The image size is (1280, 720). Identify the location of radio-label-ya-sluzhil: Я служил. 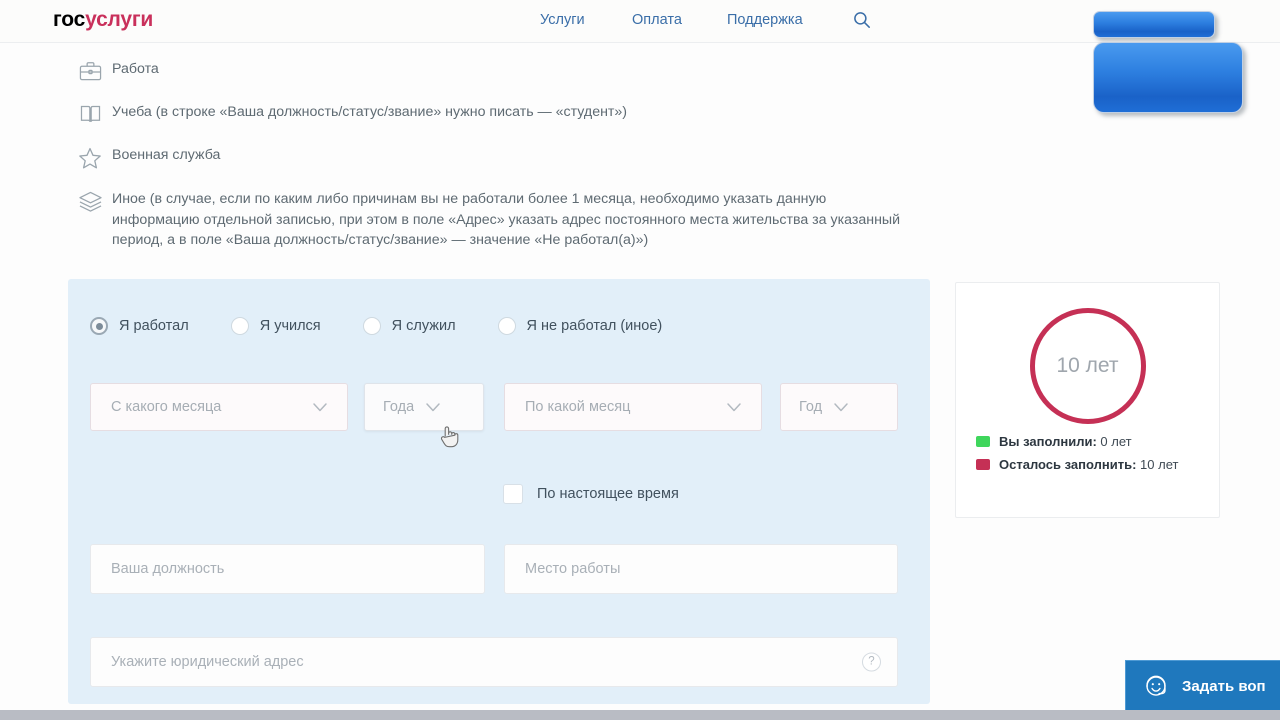
(423, 326).